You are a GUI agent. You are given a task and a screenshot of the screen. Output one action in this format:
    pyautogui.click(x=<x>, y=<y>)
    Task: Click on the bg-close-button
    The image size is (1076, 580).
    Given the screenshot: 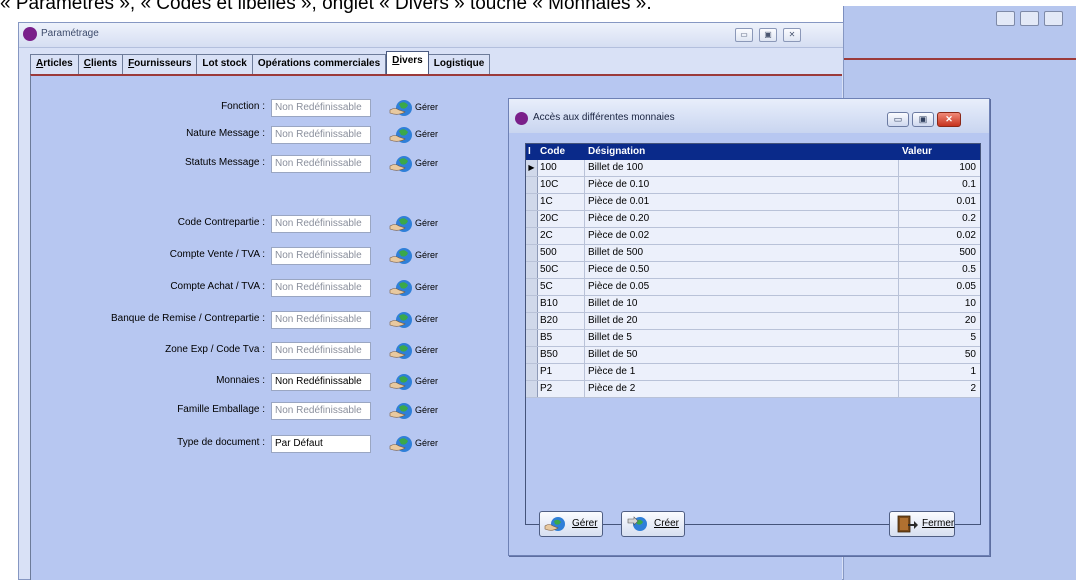 What is the action you would take?
    pyautogui.click(x=1053, y=18)
    